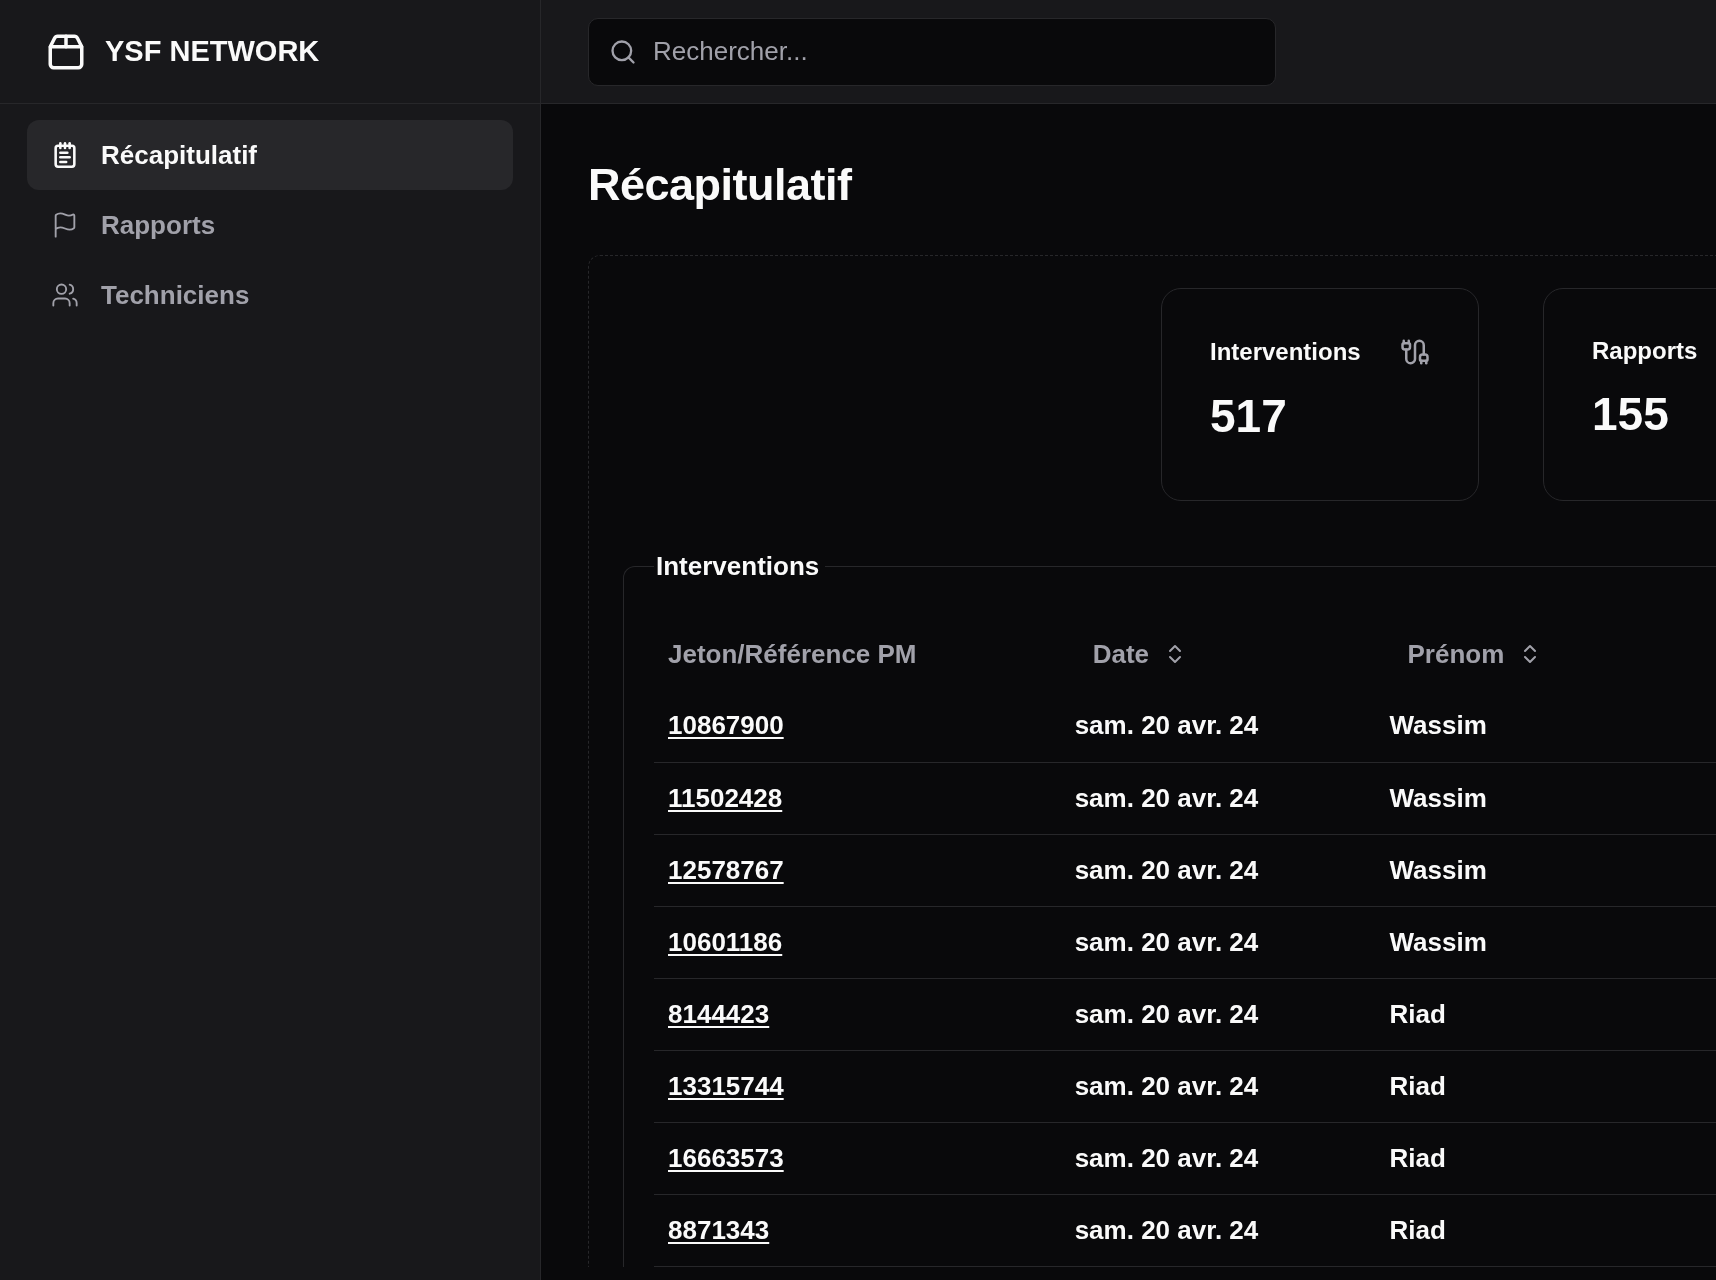  I want to click on users-icon, so click(65, 295).